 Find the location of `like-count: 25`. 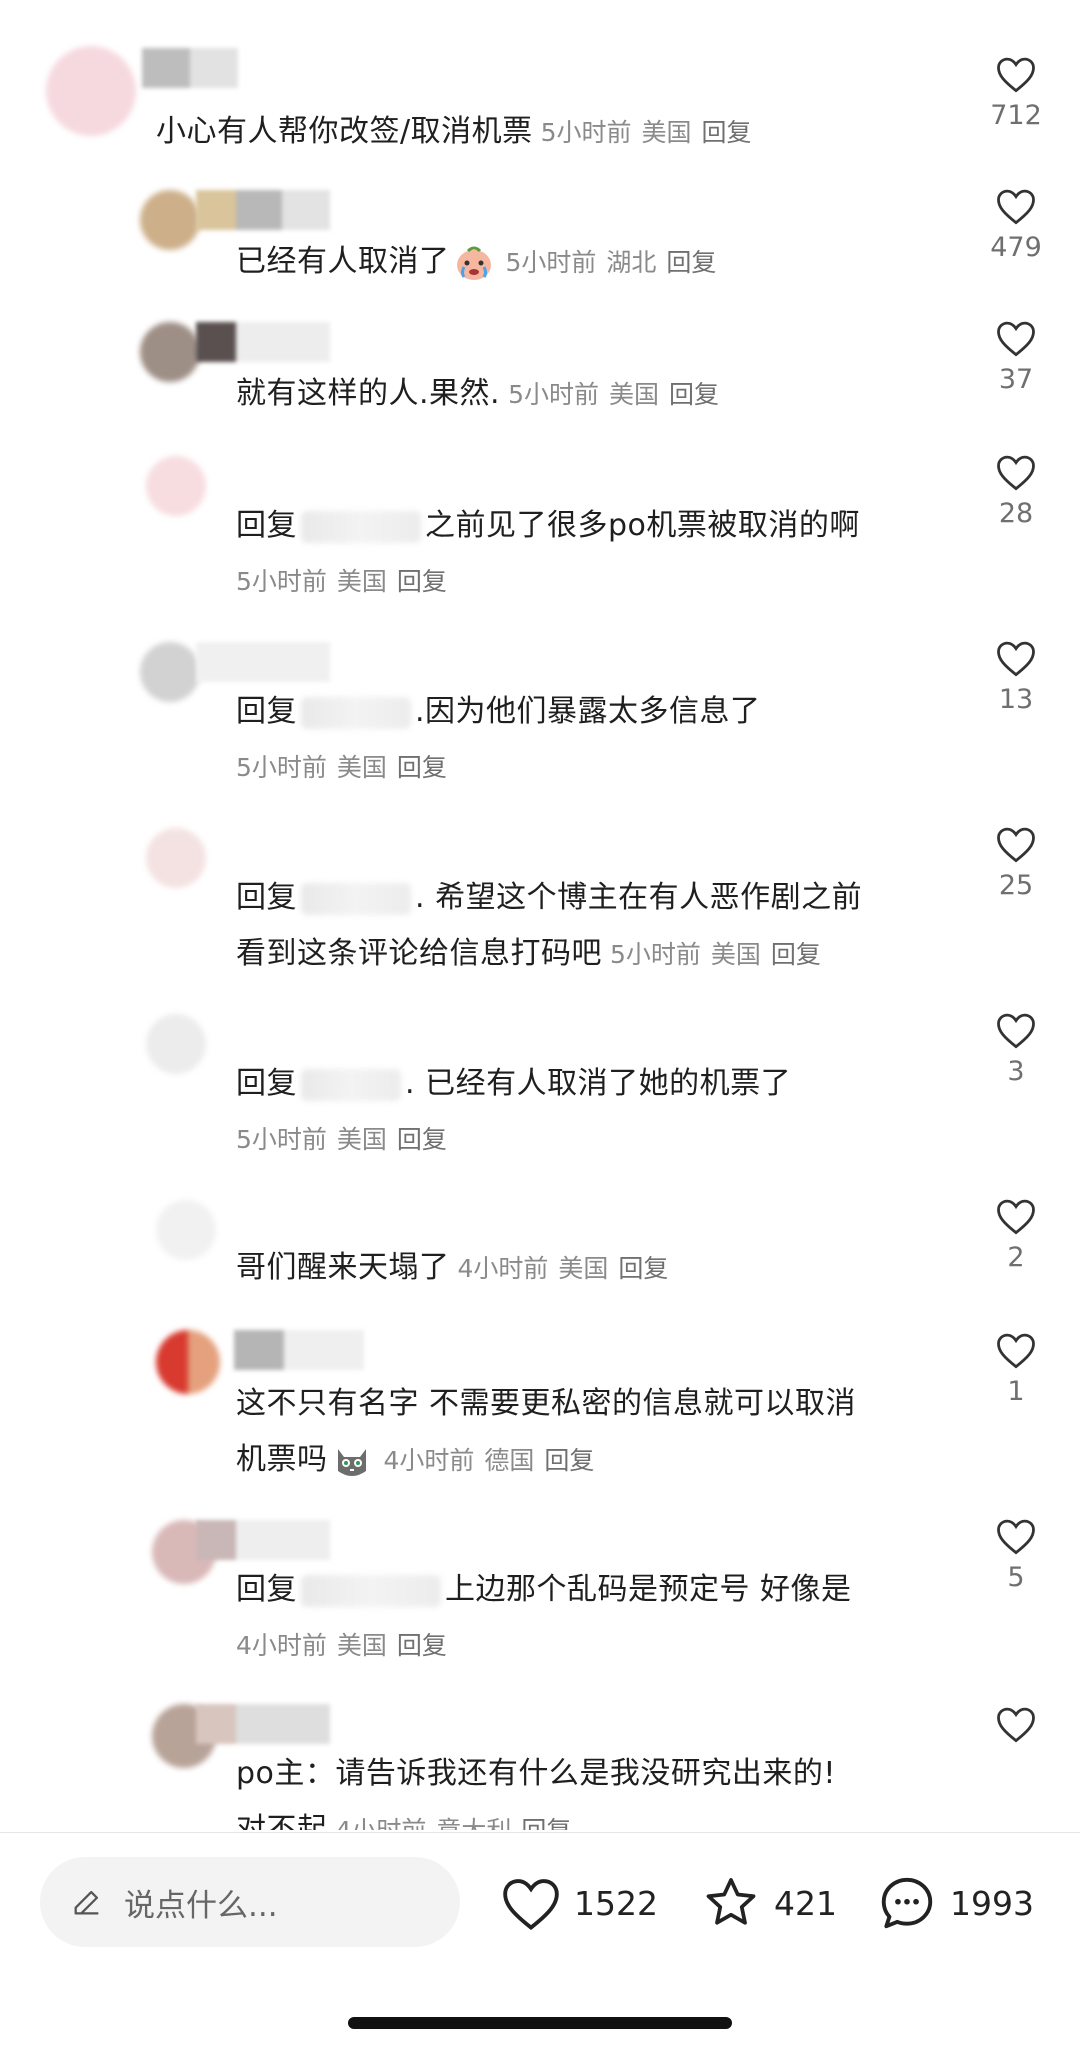

like-count: 25 is located at coordinates (1016, 885).